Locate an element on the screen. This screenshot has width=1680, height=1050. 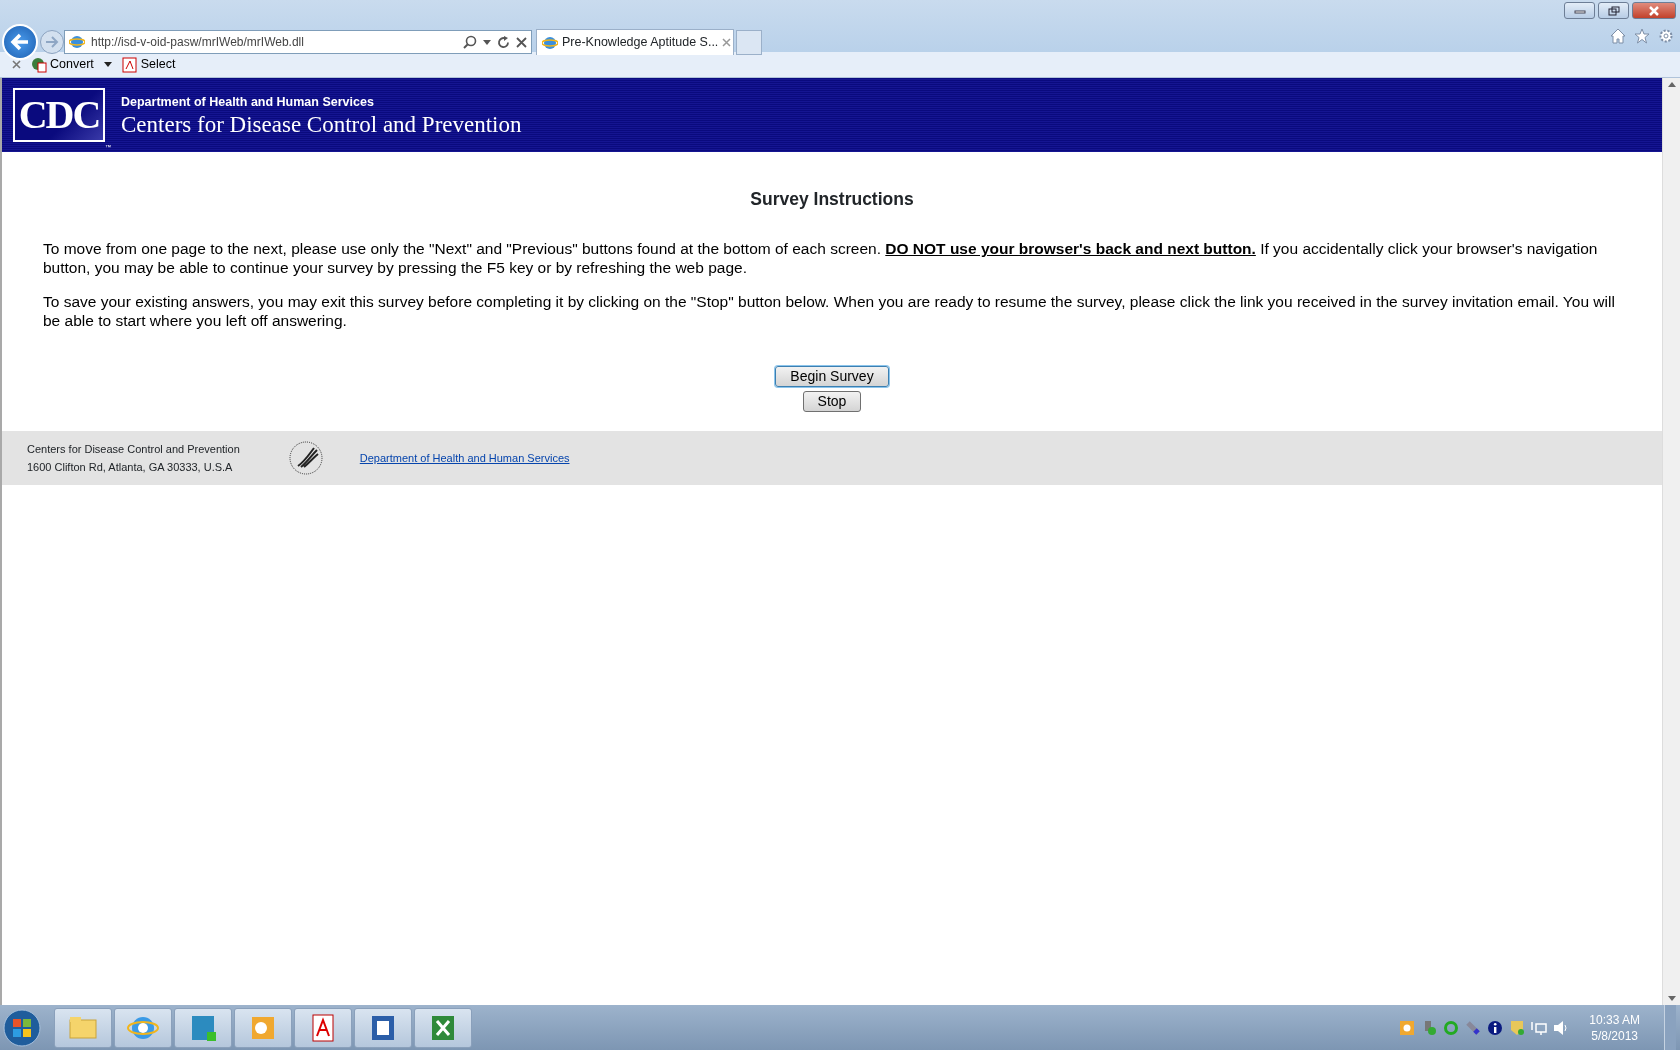
back-button is located at coordinates (20, 42).